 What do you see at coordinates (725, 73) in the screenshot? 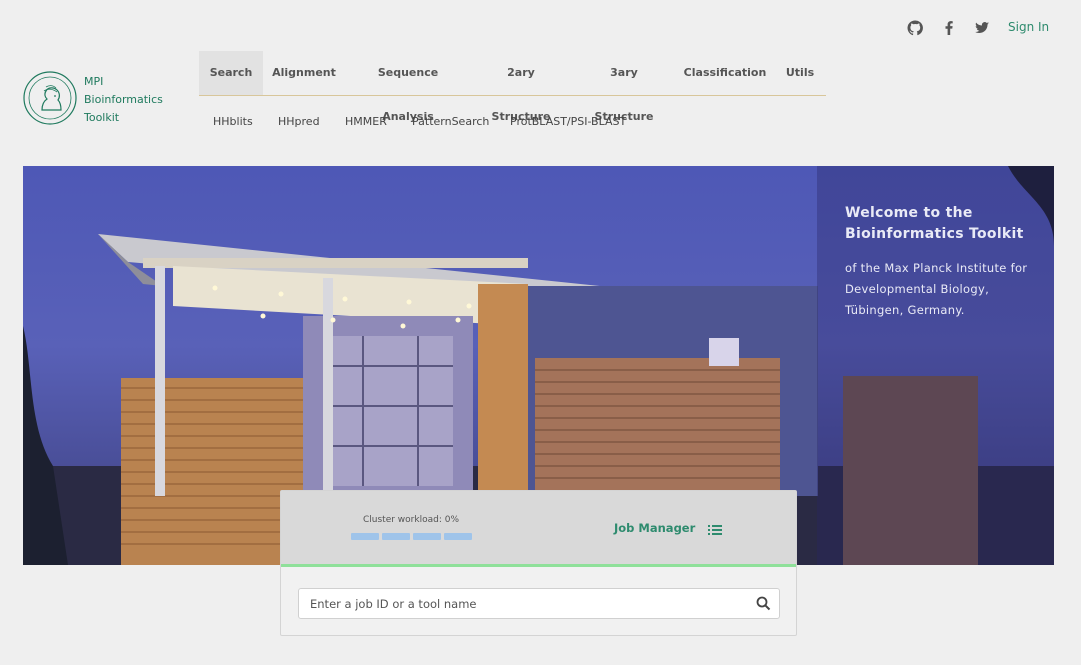
I see `tab-classification: Classification` at bounding box center [725, 73].